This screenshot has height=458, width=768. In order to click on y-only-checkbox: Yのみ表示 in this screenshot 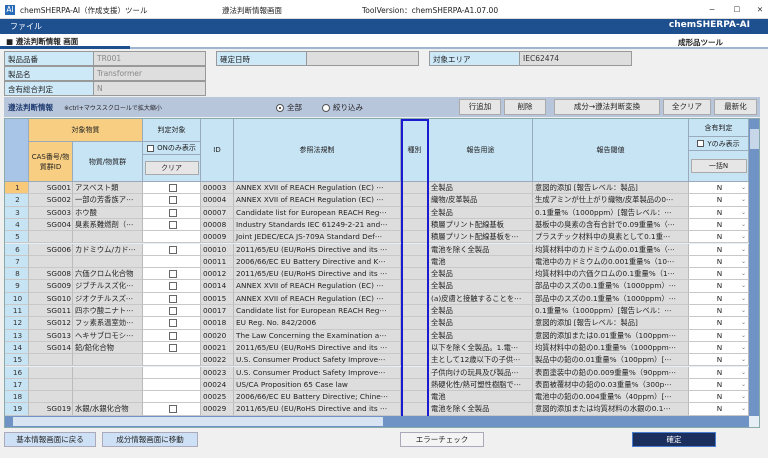, I will do `click(719, 144)`.